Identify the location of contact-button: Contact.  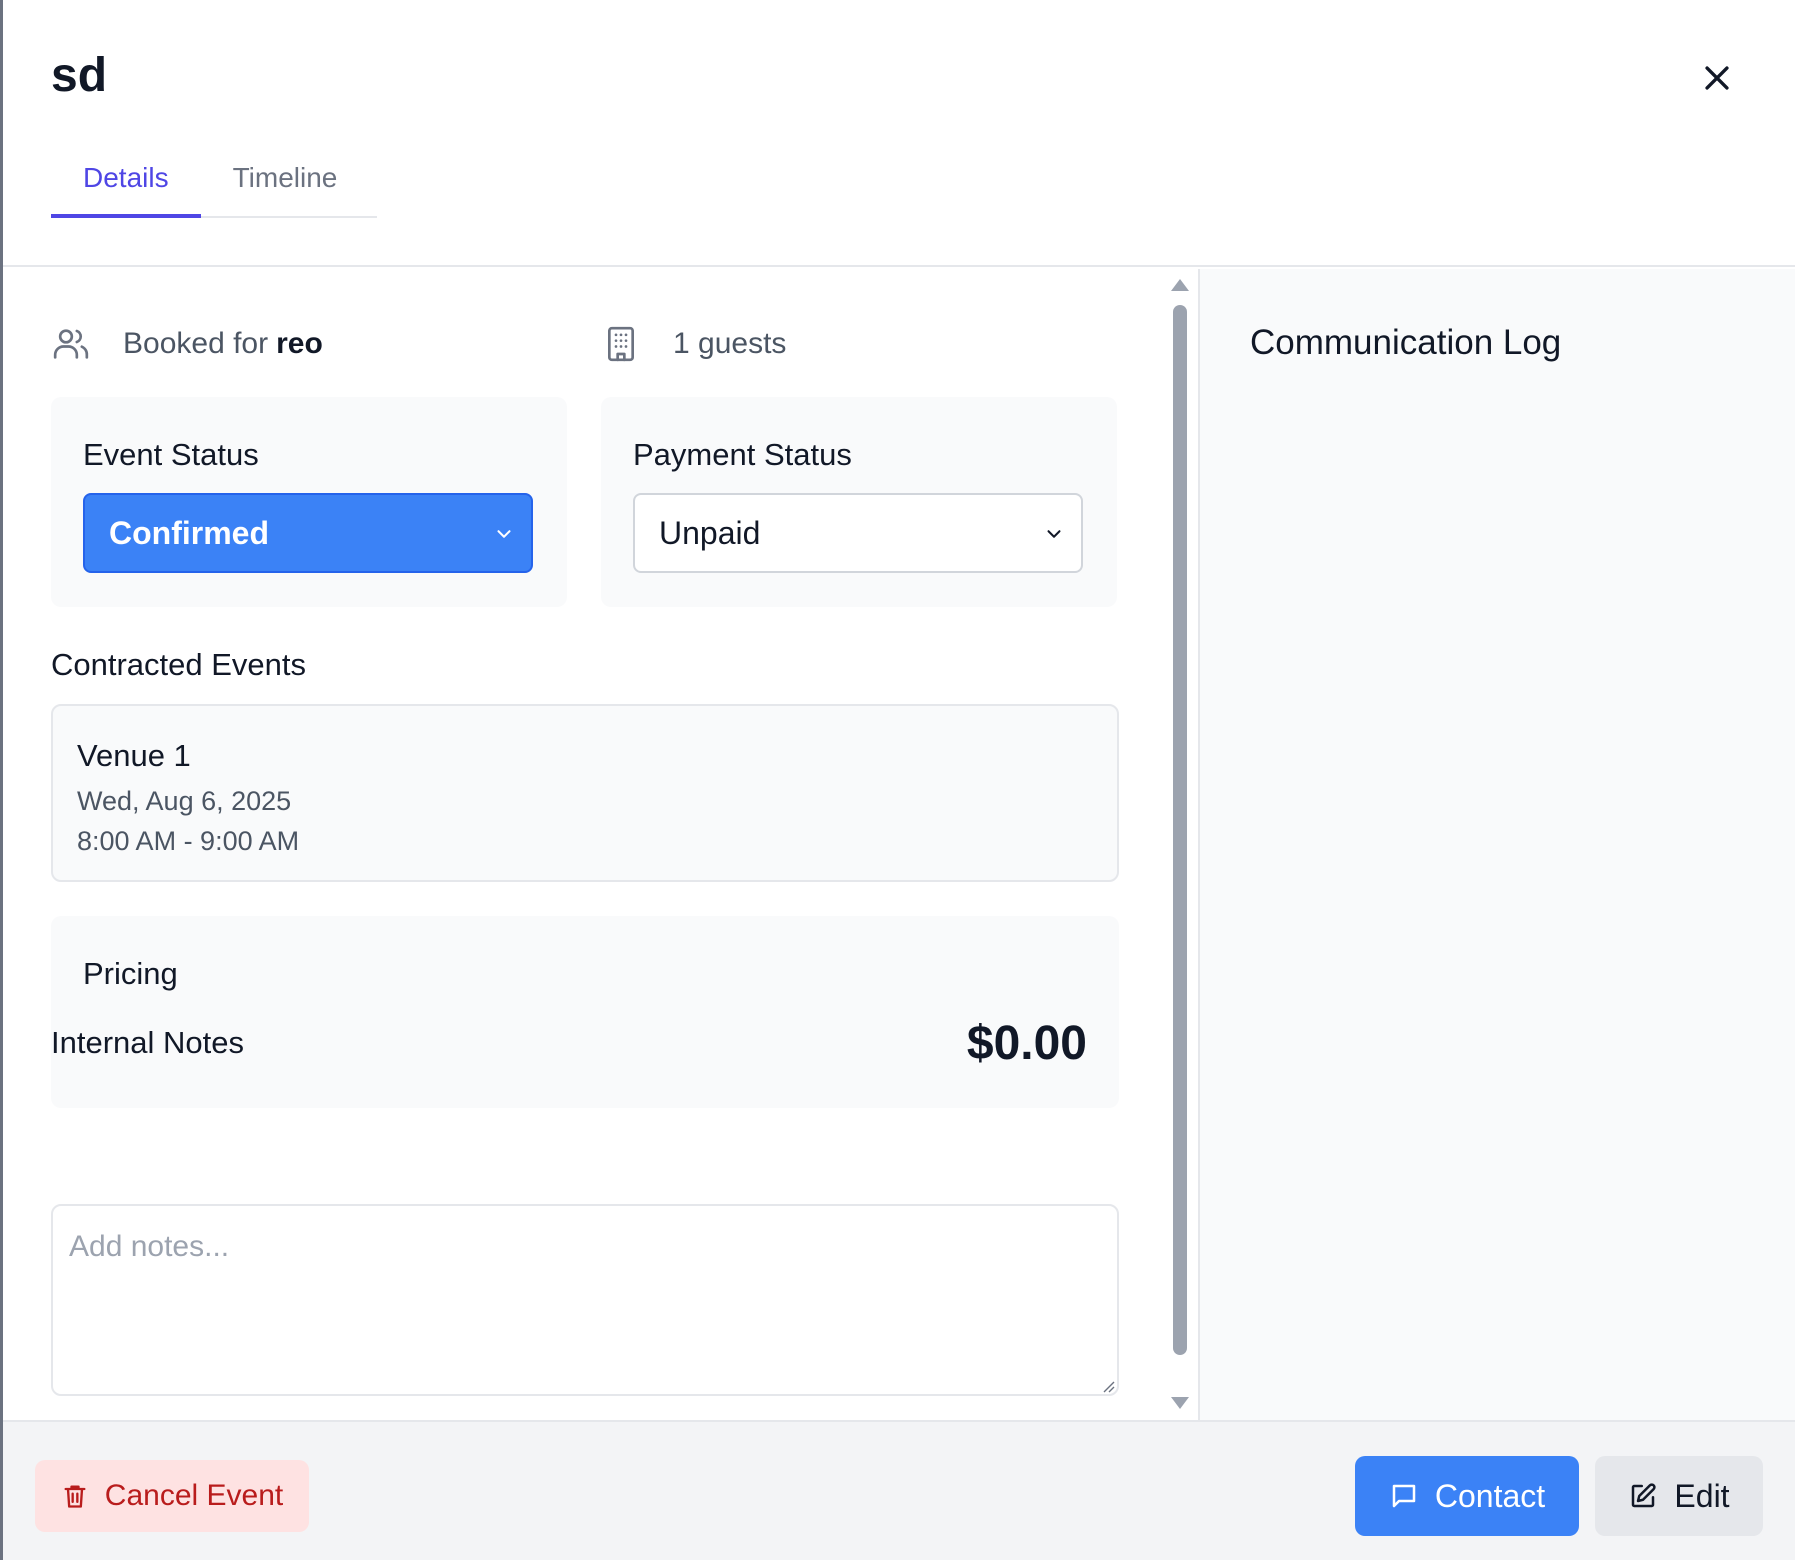
(1467, 1496).